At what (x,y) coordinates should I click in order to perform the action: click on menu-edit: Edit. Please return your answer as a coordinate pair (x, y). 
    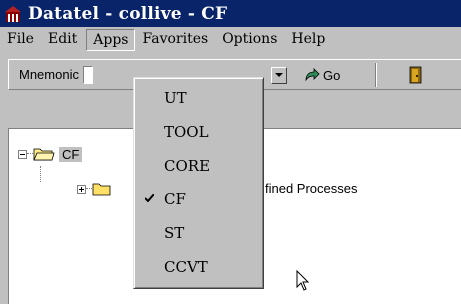
    Looking at the image, I should click on (62, 39).